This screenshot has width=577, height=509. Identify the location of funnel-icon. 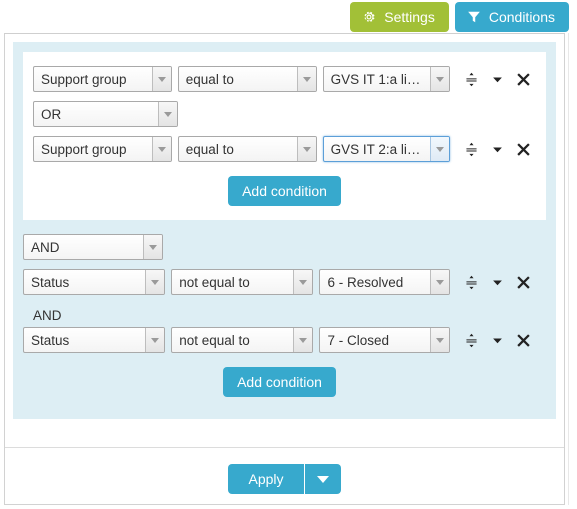
(474, 17).